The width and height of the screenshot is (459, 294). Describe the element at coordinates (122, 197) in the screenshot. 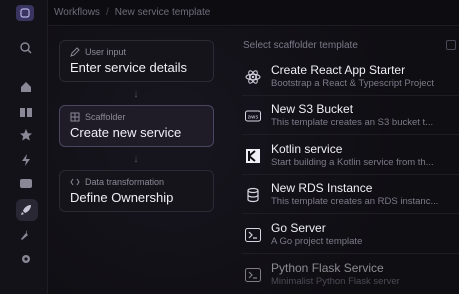

I see `step-title: Define Ownership` at that location.